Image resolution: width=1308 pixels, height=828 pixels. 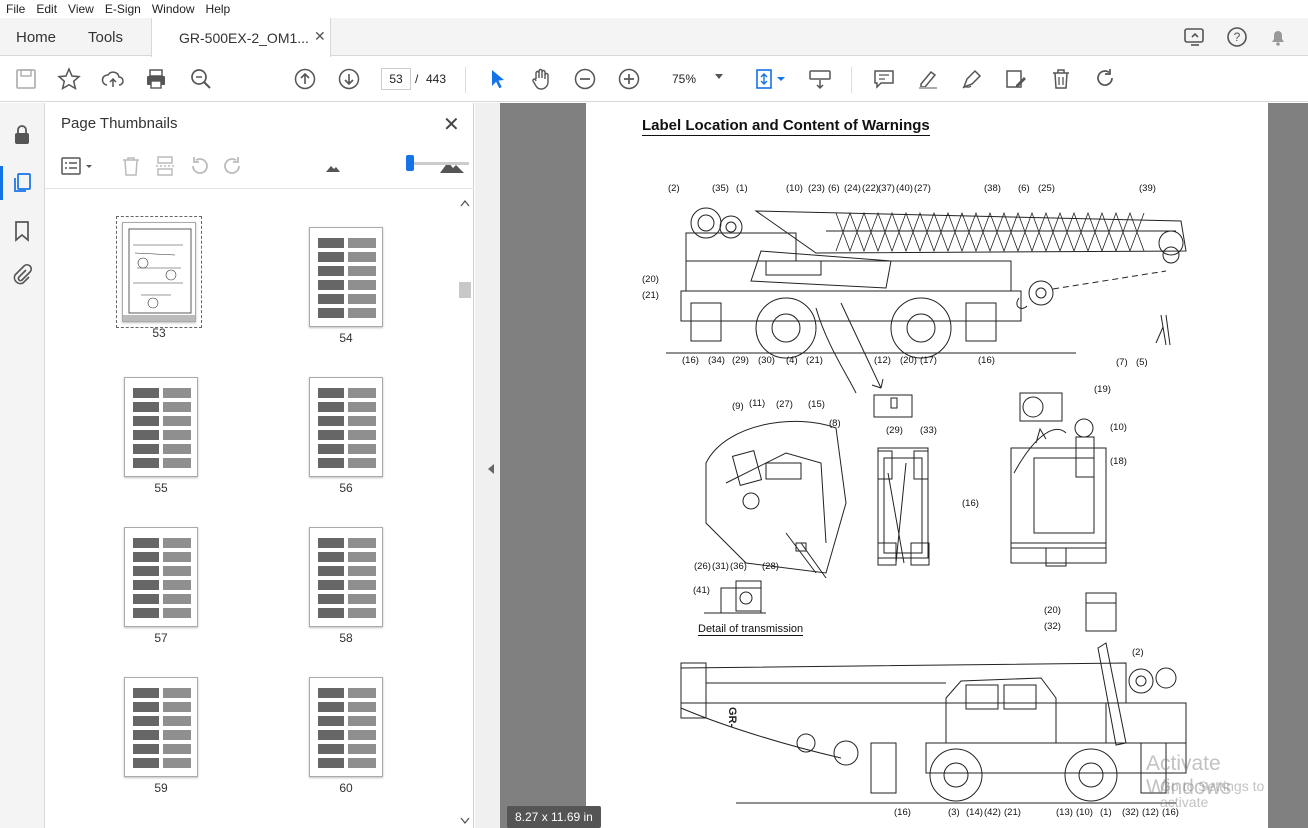 I want to click on collapse-arrow-icon, so click(x=491, y=469).